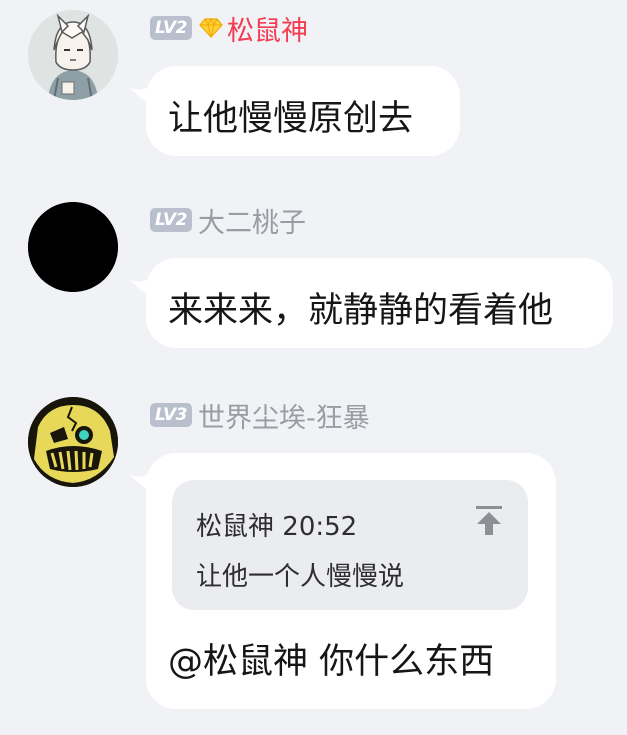  Describe the element at coordinates (235, 527) in the screenshot. I see `quote-author: 松鼠神` at that location.